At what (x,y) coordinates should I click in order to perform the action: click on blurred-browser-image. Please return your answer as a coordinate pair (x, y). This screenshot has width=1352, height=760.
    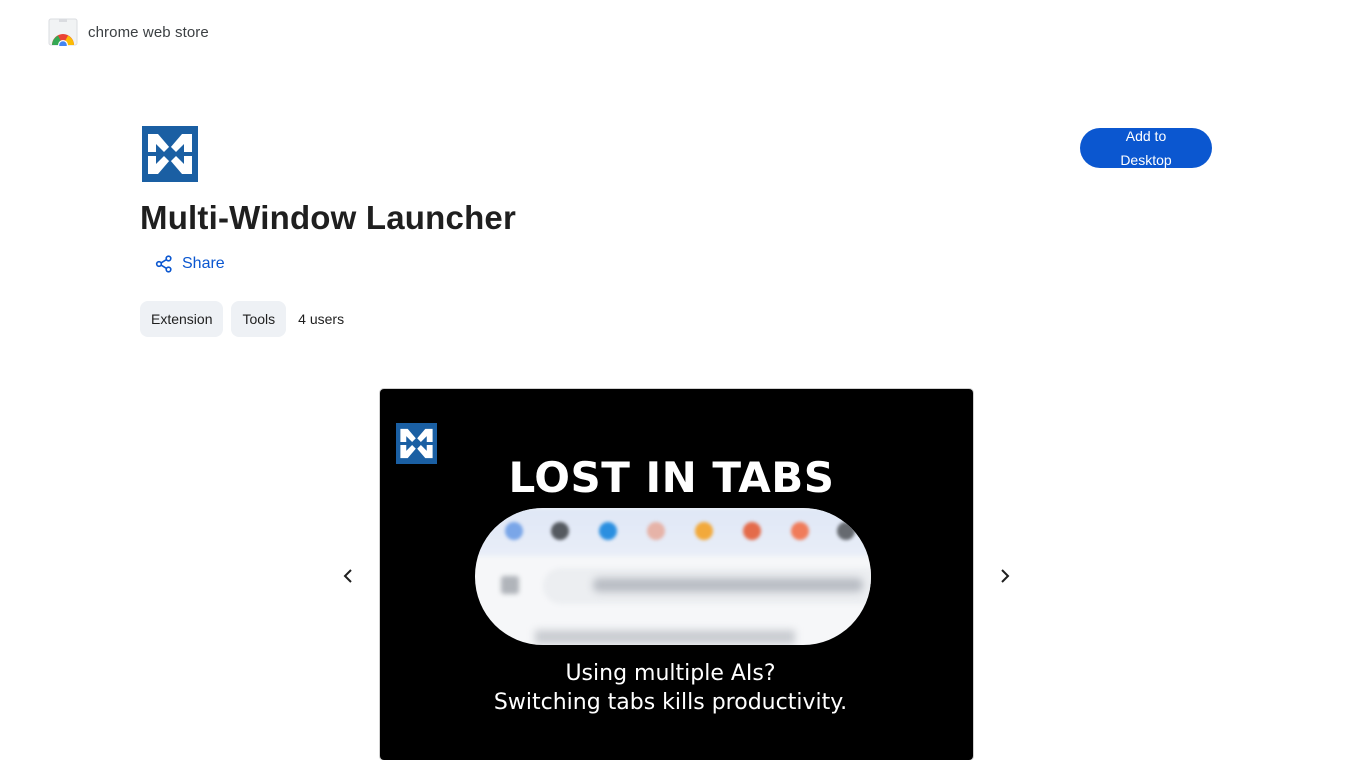
    Looking at the image, I should click on (673, 576).